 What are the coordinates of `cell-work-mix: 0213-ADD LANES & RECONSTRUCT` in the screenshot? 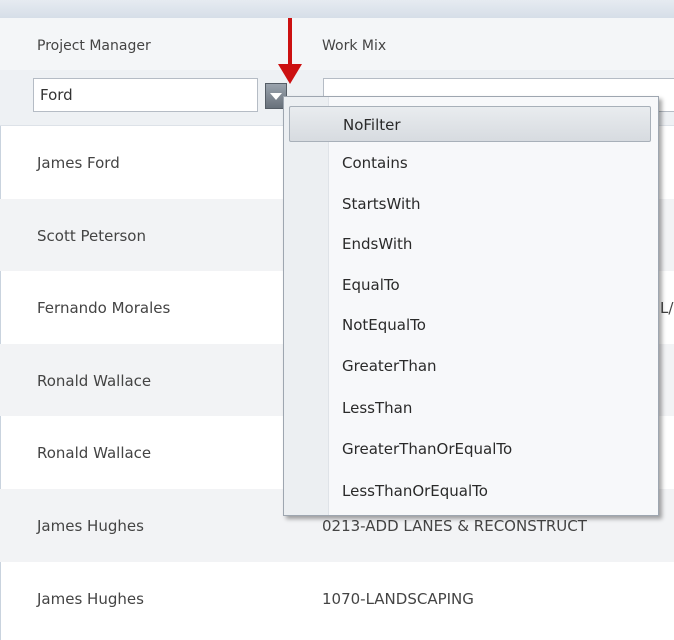 It's located at (454, 525).